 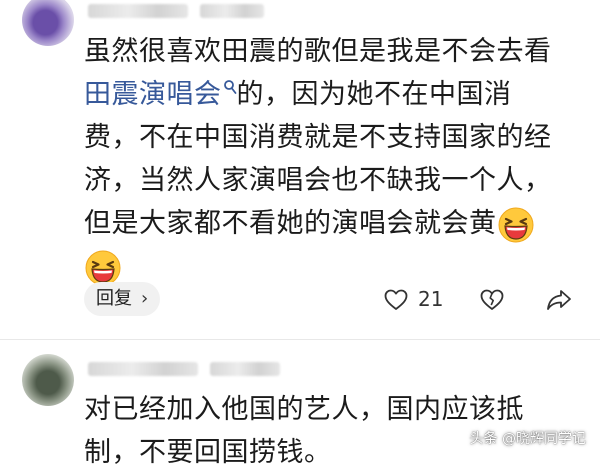 What do you see at coordinates (145, 298) in the screenshot?
I see `chevron-right-icon: ›` at bounding box center [145, 298].